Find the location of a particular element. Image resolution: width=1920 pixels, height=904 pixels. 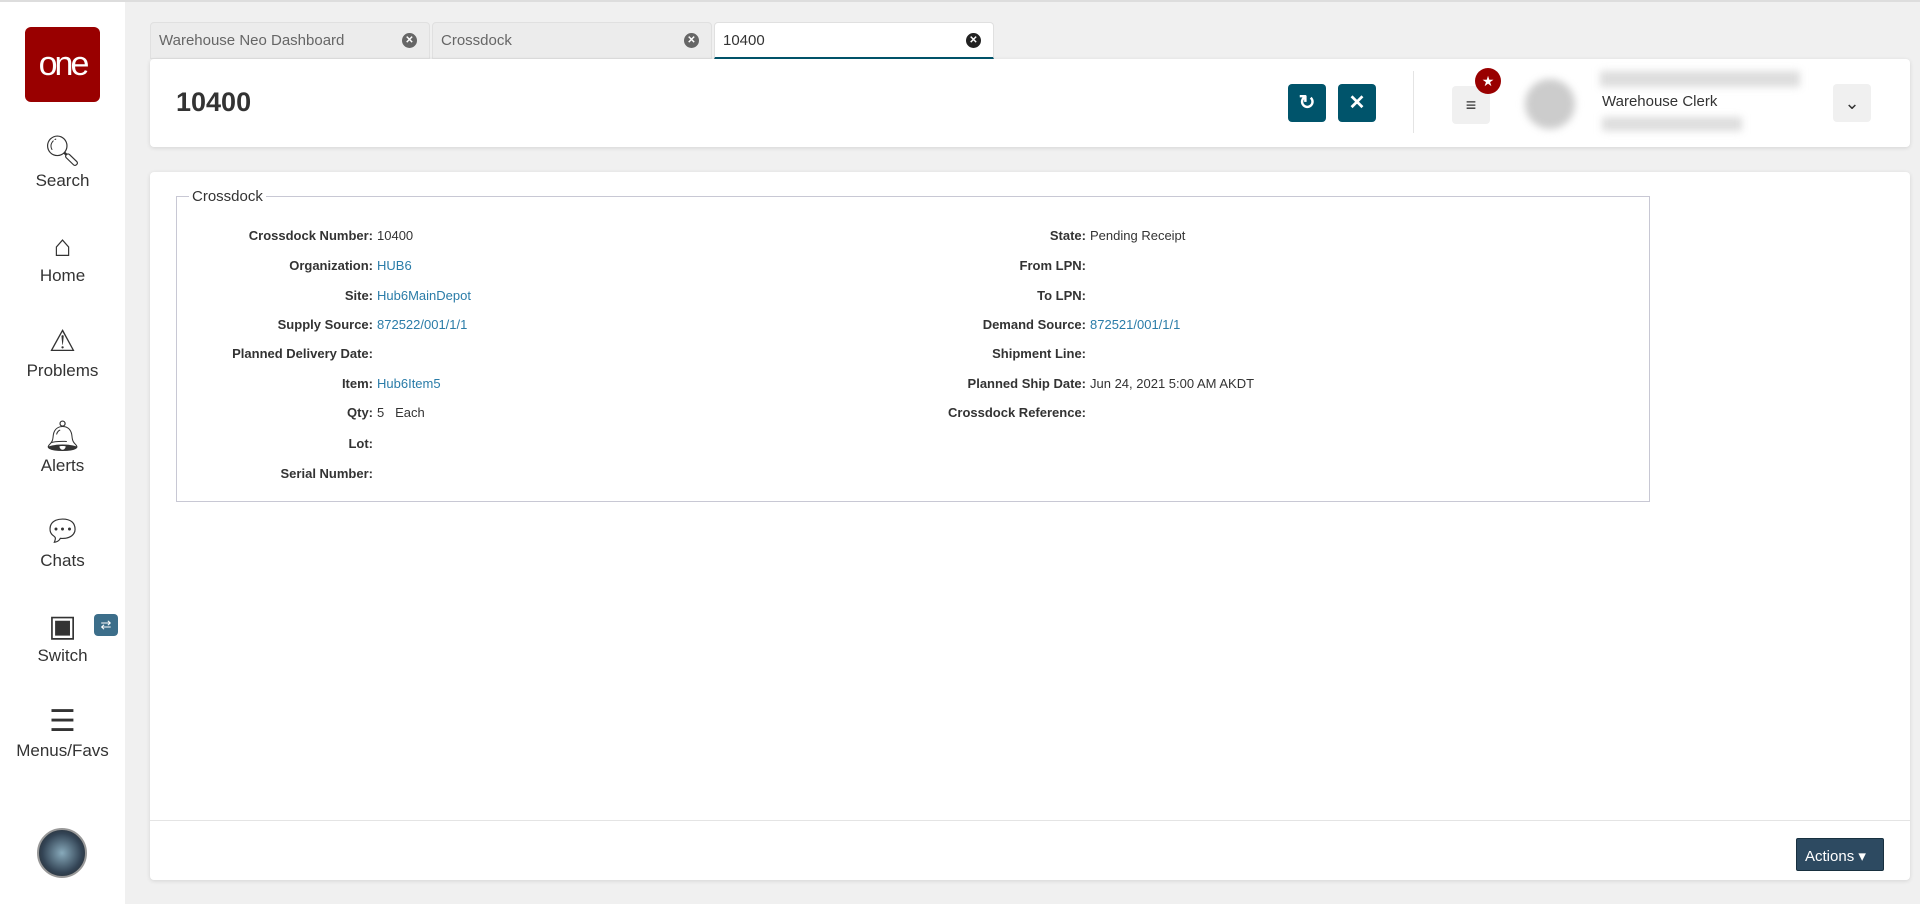

field-value: Pending Receipt is located at coordinates (1138, 235).